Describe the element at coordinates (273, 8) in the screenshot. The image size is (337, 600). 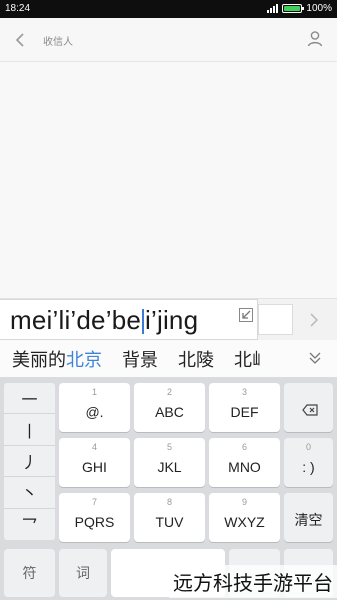
I see `signal-icon` at that location.